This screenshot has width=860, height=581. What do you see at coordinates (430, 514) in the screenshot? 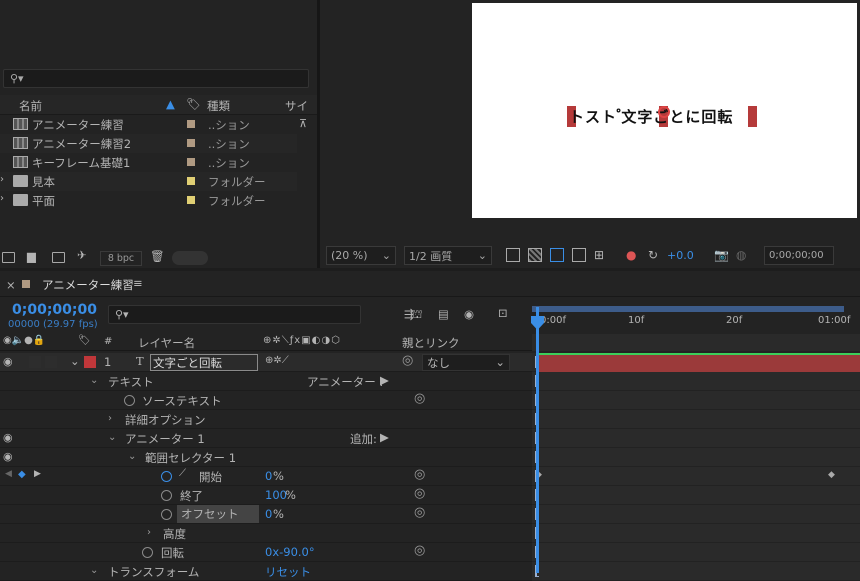
I see `property-row: オフセット 0% ◎` at bounding box center [430, 514].